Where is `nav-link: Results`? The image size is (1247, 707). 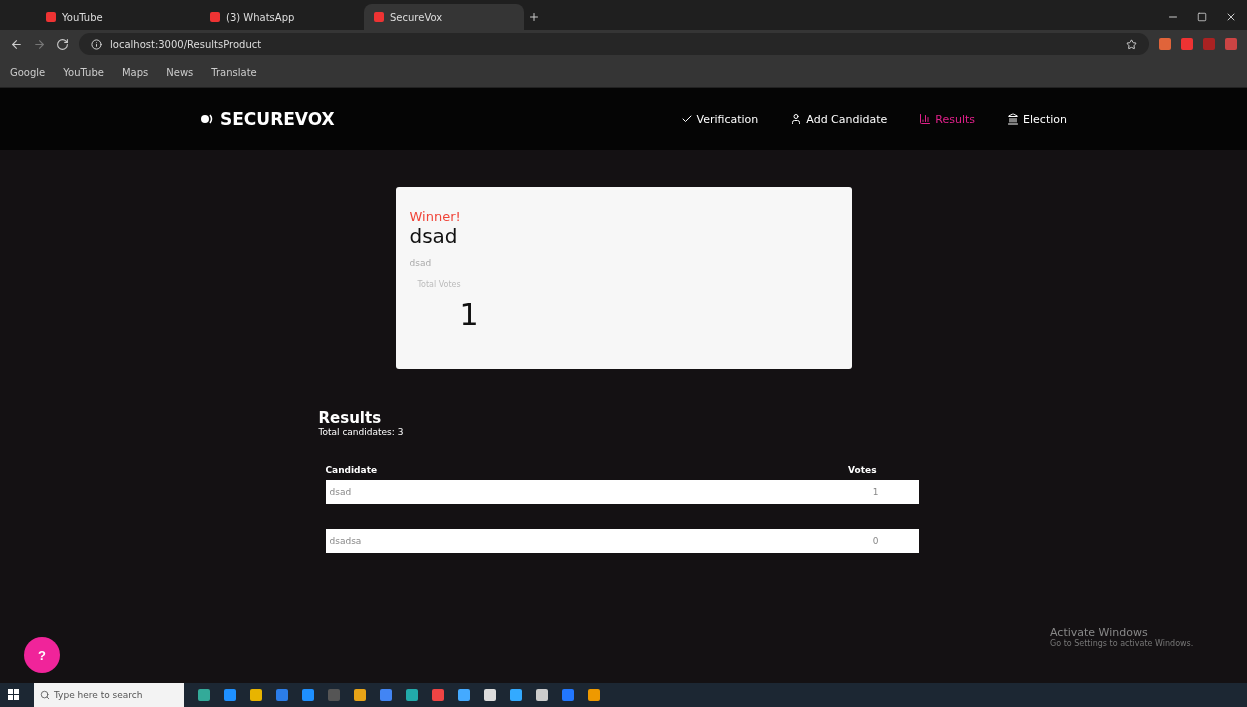
nav-link: Results is located at coordinates (947, 119).